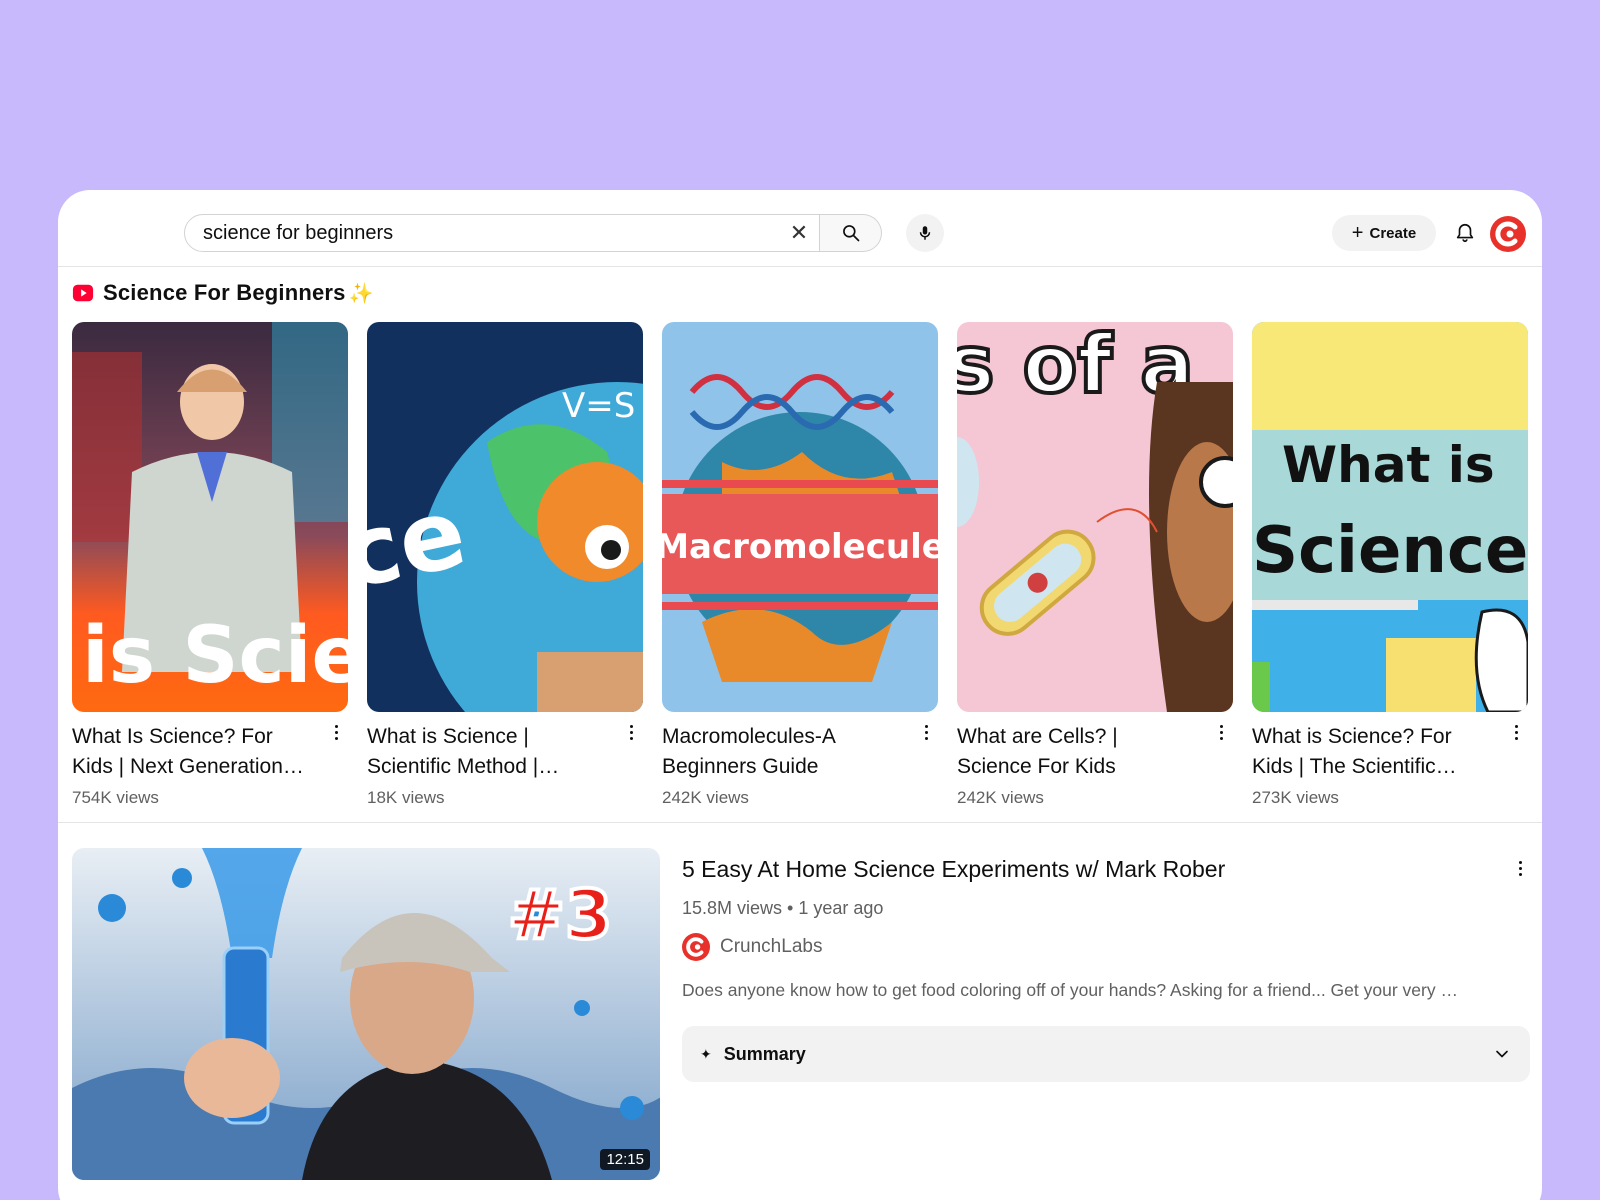 The width and height of the screenshot is (1600, 1200). Describe the element at coordinates (361, 293) in the screenshot. I see `sparkle-icon: ✨` at that location.